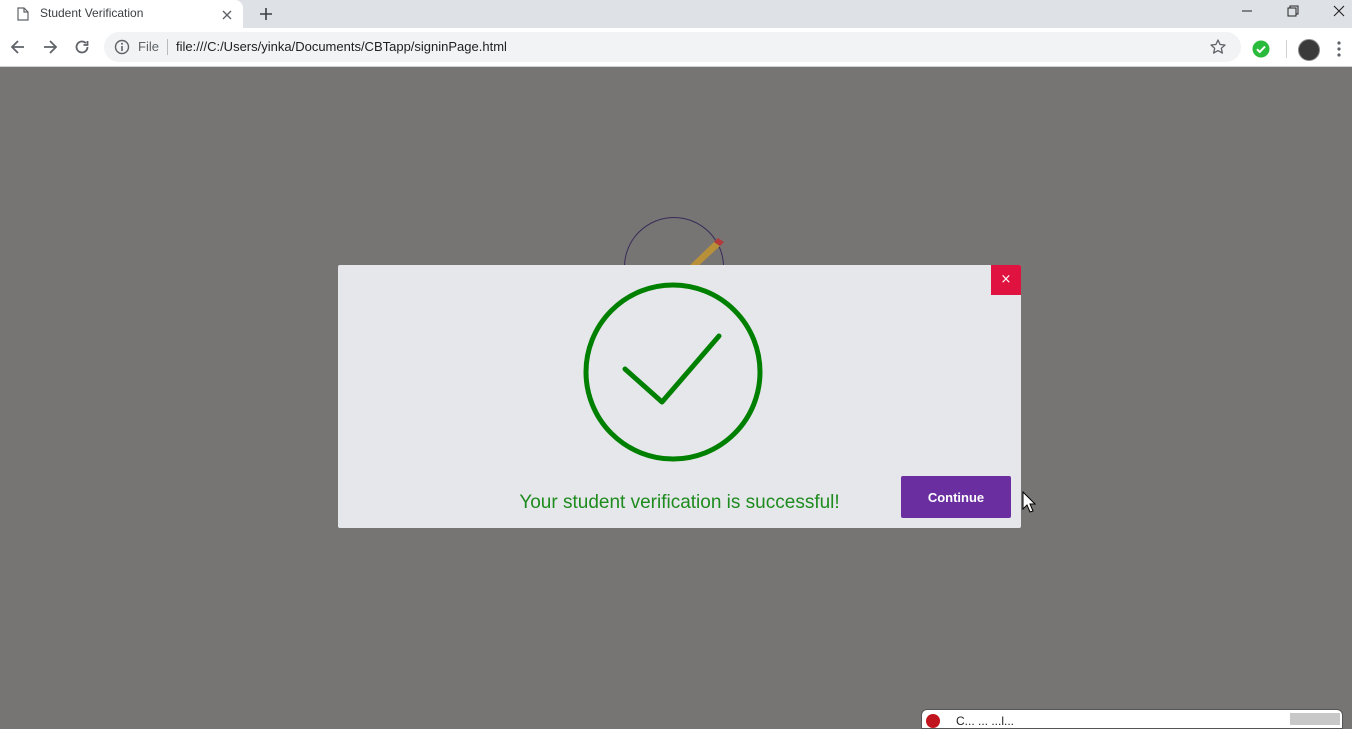 This screenshot has width=1352, height=729. I want to click on popup-close-button, so click(1315, 719).